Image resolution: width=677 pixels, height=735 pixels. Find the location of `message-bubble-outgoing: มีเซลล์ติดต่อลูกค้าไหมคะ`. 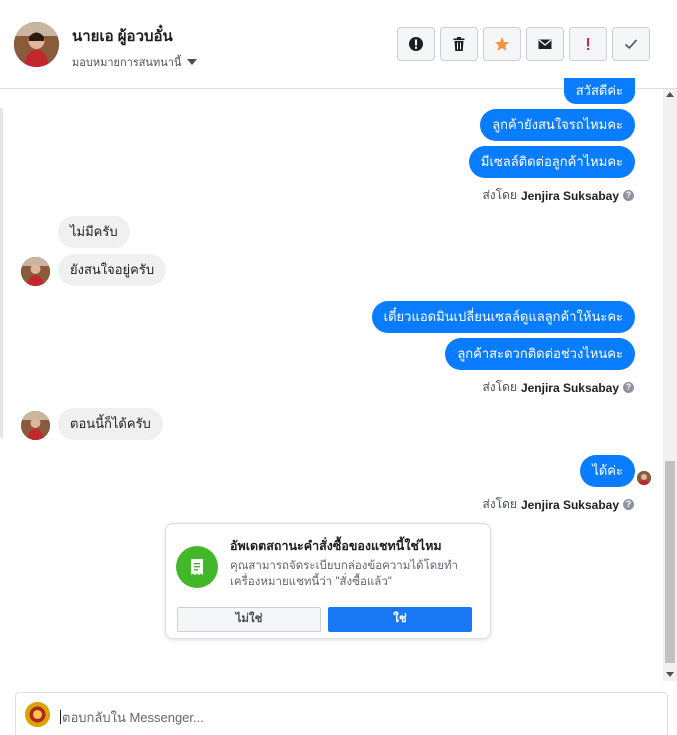

message-bubble-outgoing: มีเซลล์ติดต่อลูกค้าไหมคะ is located at coordinates (551, 162).